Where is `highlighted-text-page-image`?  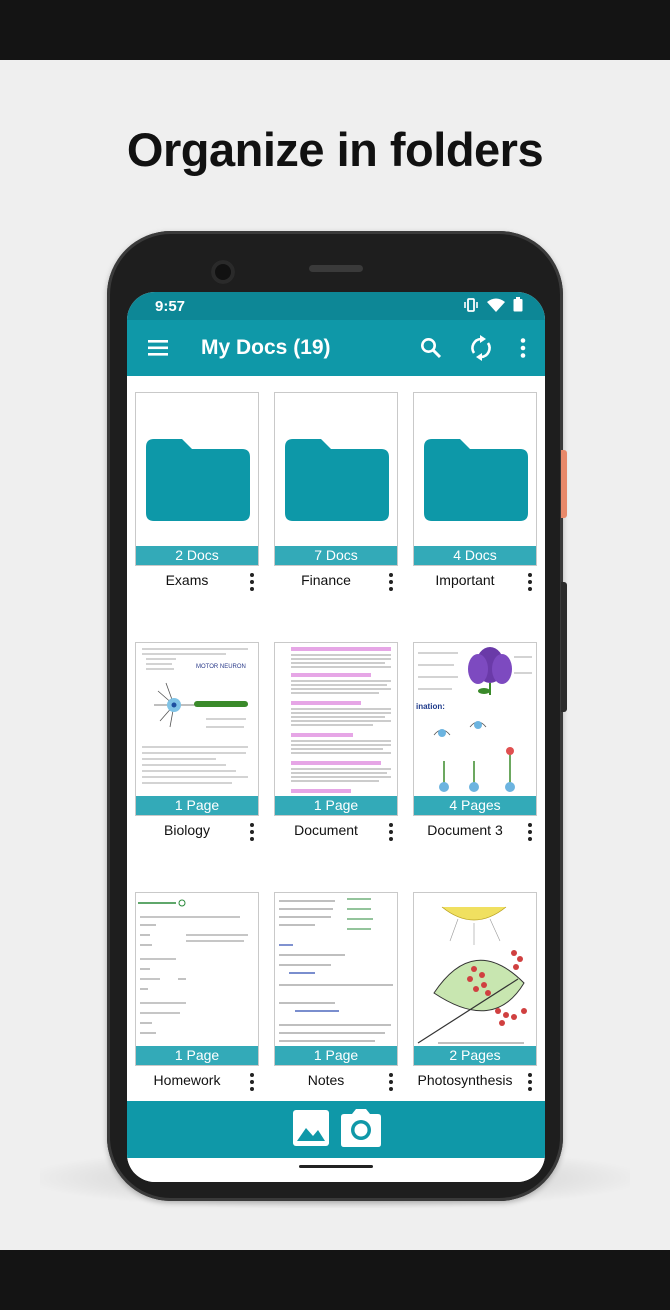 highlighted-text-page-image is located at coordinates (341, 720).